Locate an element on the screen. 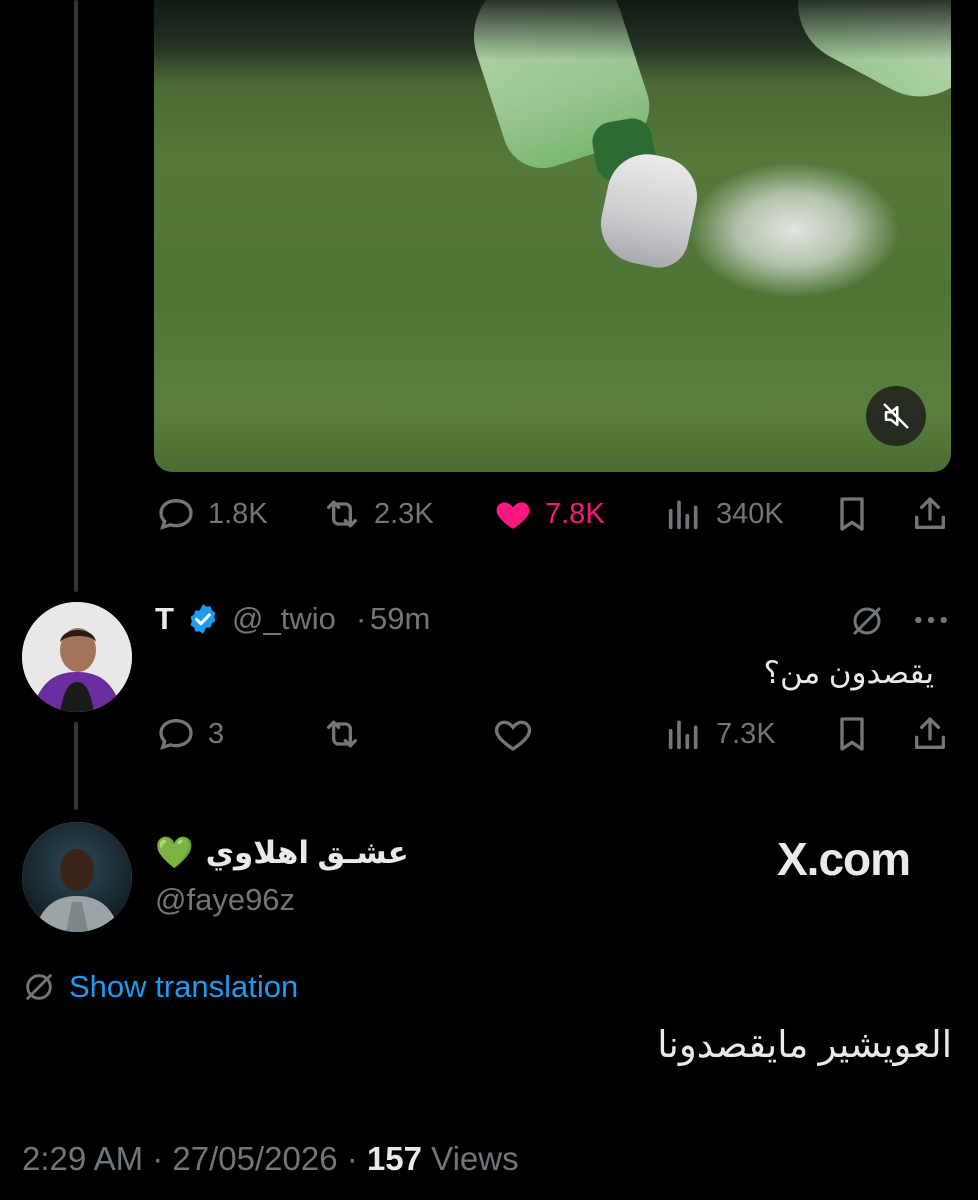  tweet-footer: 2:29 AM · 27/05/2026 · 157 Views is located at coordinates (270, 1159).